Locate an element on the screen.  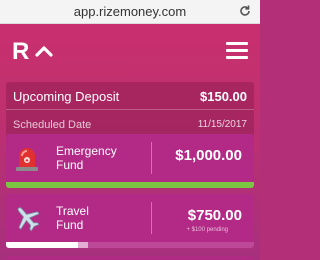
rize-logo: R is located at coordinates (36, 52).